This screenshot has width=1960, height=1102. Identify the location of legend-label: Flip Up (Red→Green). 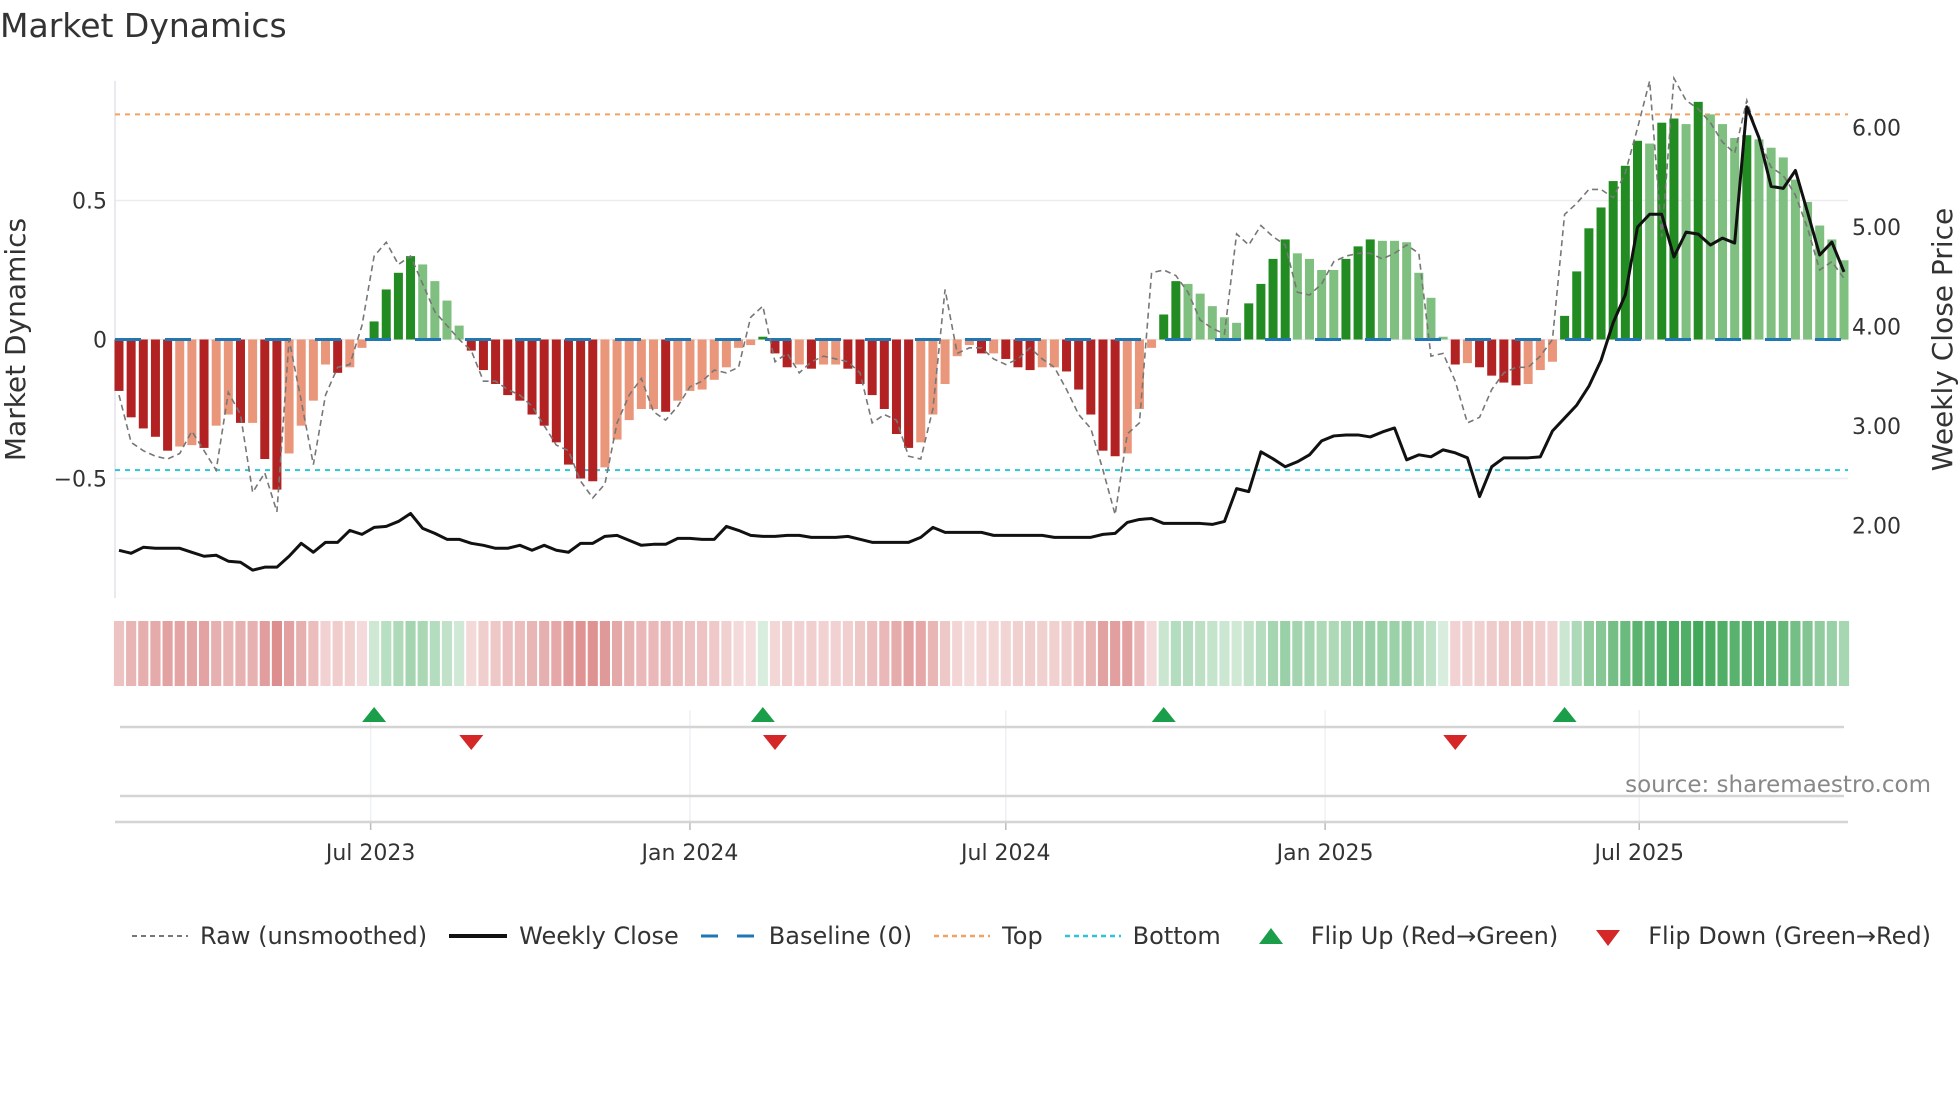
(1434, 936).